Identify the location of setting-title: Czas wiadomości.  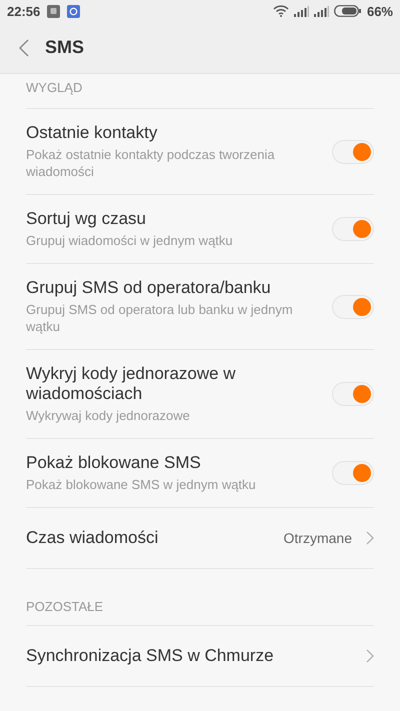
(93, 538).